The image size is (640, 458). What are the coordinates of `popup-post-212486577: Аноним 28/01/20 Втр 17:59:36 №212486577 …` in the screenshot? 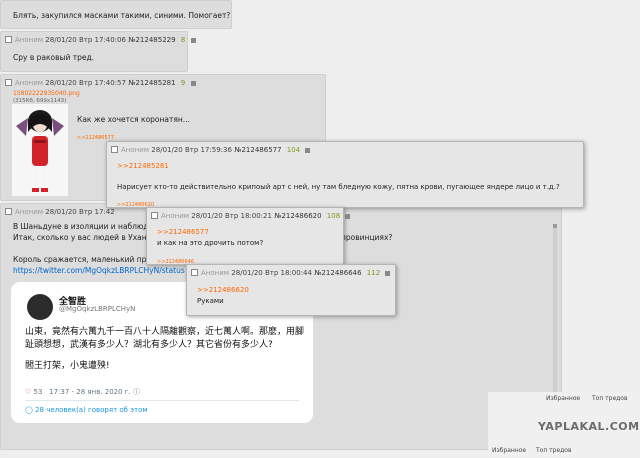 It's located at (345, 174).